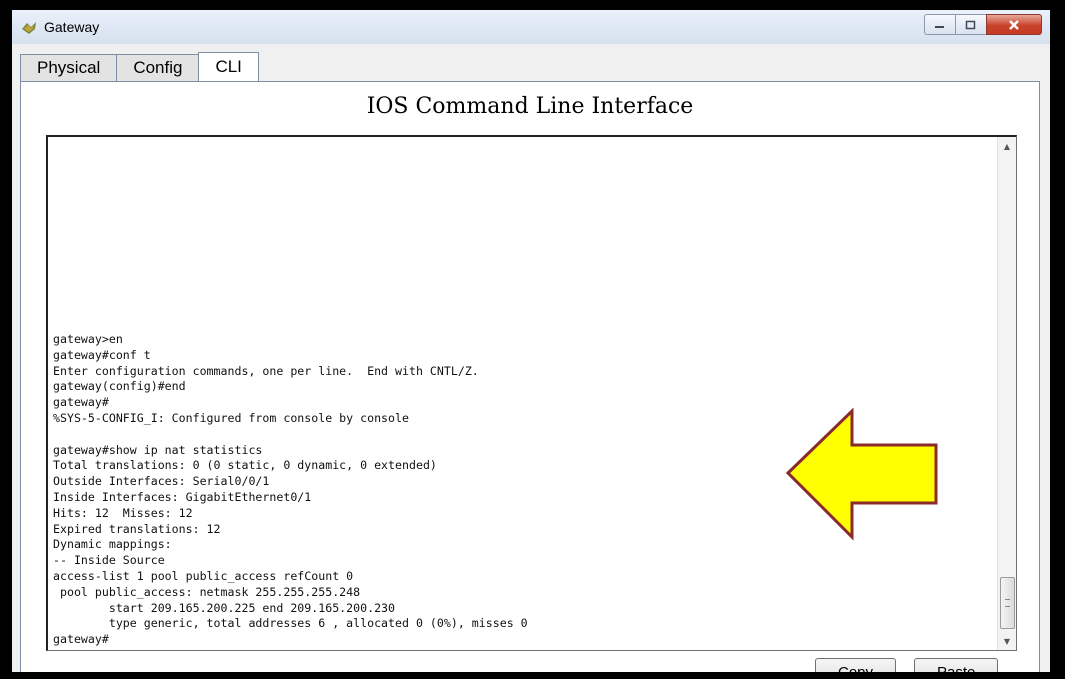 The width and height of the screenshot is (1065, 679). Describe the element at coordinates (88, 339) in the screenshot. I see `console-line: gateway>en` at that location.